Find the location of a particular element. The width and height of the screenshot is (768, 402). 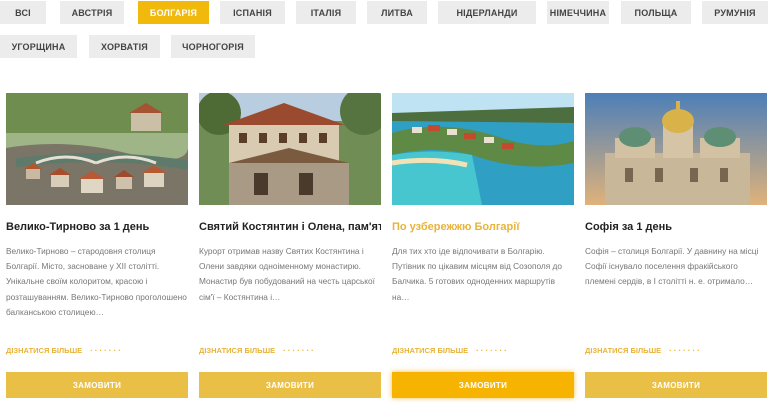

cathedral-photo is located at coordinates (676, 149).